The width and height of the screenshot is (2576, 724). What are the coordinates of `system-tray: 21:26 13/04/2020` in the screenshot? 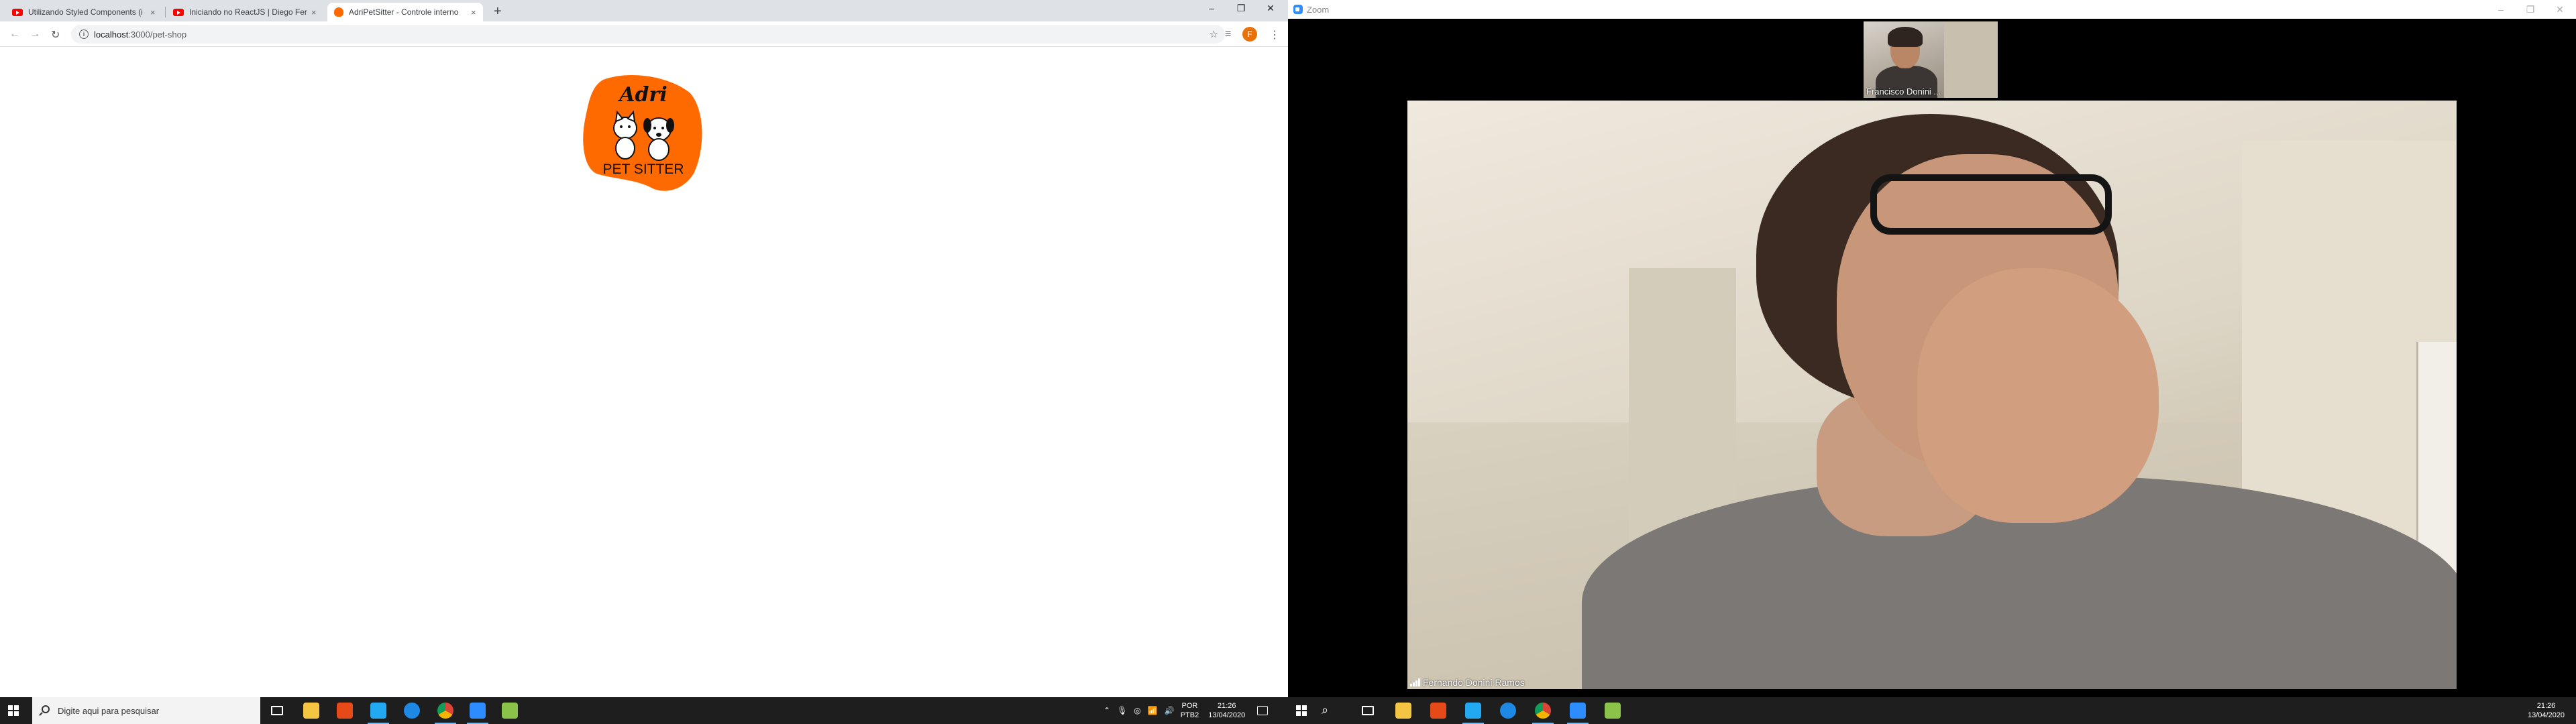 It's located at (2546, 710).